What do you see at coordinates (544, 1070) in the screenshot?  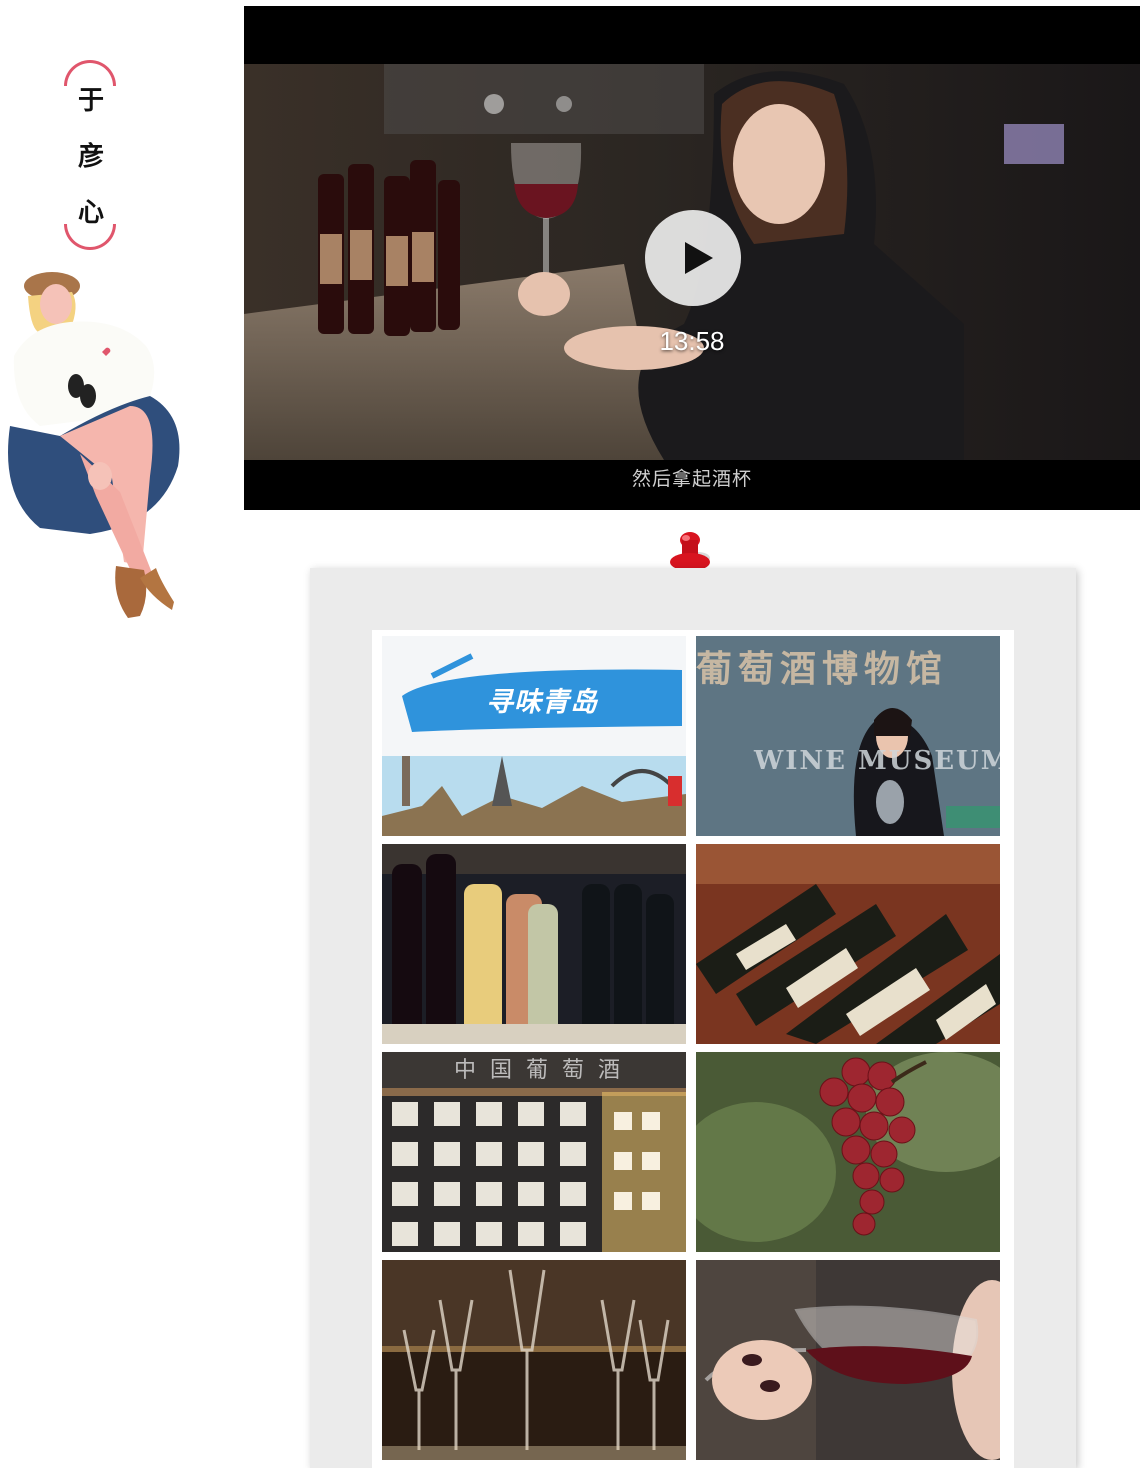 I see `wine-museum-wall-text: 中国葡萄酒` at bounding box center [544, 1070].